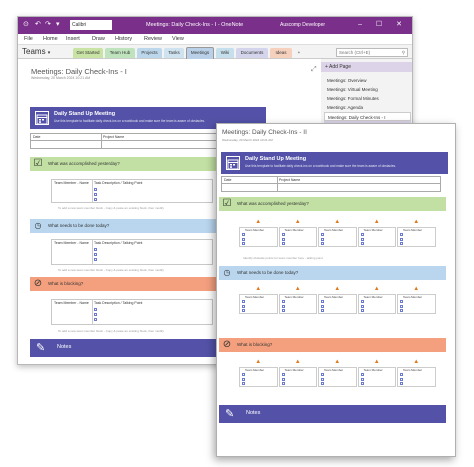 Image resolution: width=474 pixels, height=467 pixels. What do you see at coordinates (79, 71) in the screenshot?
I see `page-title: Meetings: Daily Check-Ins - I` at bounding box center [79, 71].